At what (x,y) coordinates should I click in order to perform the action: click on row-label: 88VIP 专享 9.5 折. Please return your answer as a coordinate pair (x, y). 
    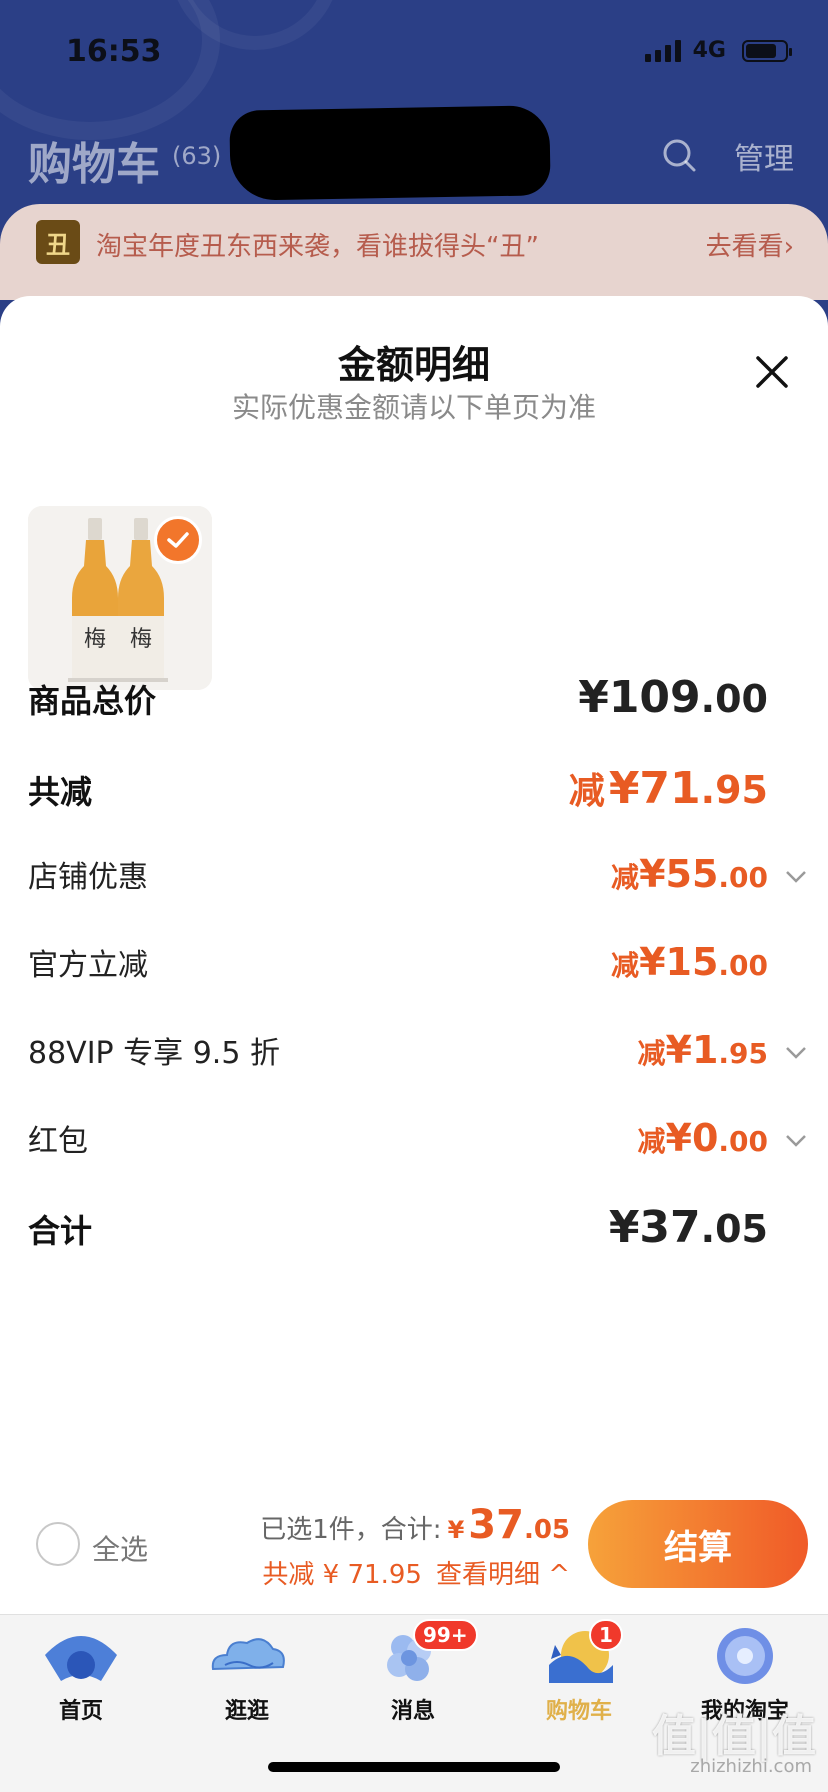
    Looking at the image, I should click on (154, 1053).